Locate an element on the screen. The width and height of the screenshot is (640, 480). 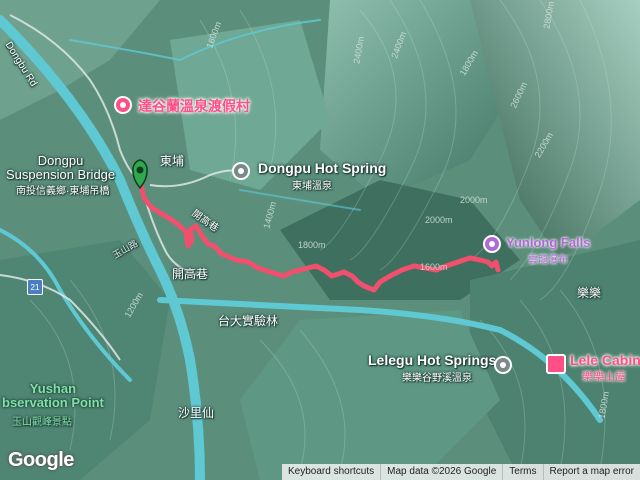
taida-forest-label: 台大實驗林 is located at coordinates (248, 321).